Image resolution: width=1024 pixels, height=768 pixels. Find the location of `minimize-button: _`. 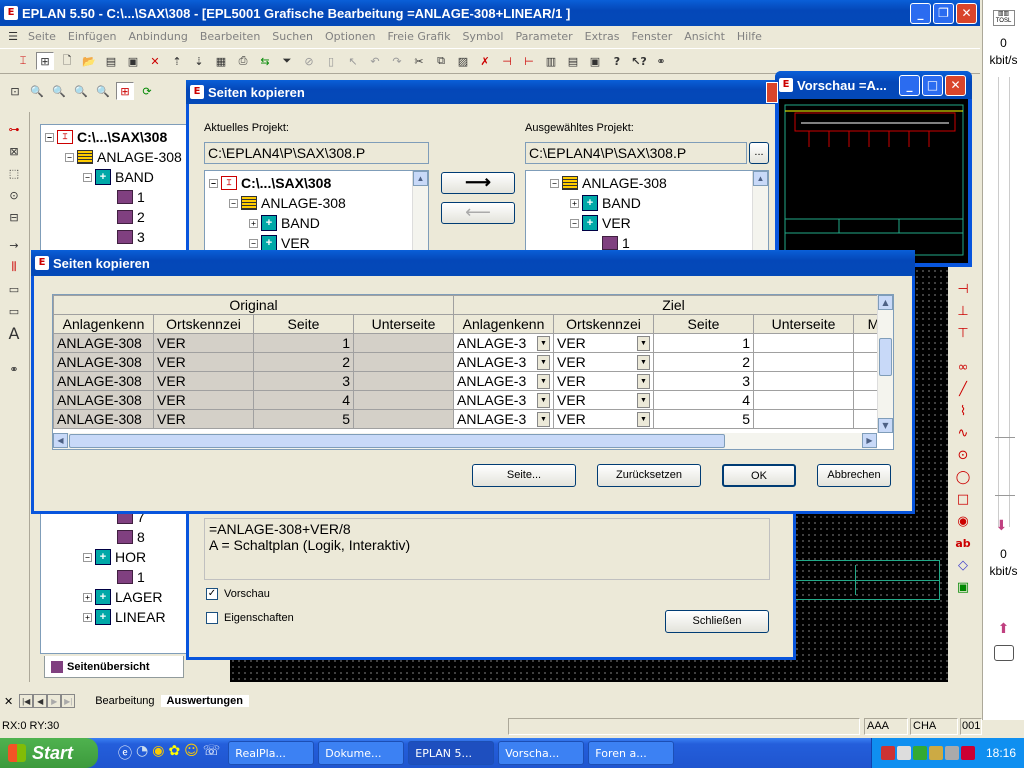

minimize-button: _ is located at coordinates (920, 13).